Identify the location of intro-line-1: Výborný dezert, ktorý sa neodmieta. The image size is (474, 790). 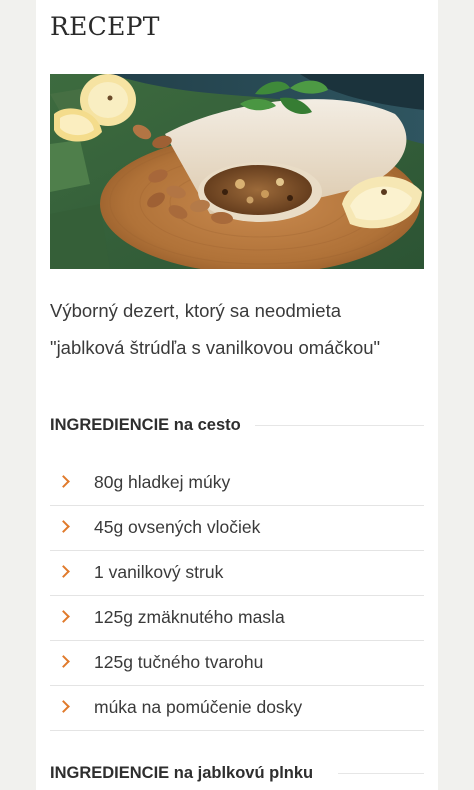
(196, 310).